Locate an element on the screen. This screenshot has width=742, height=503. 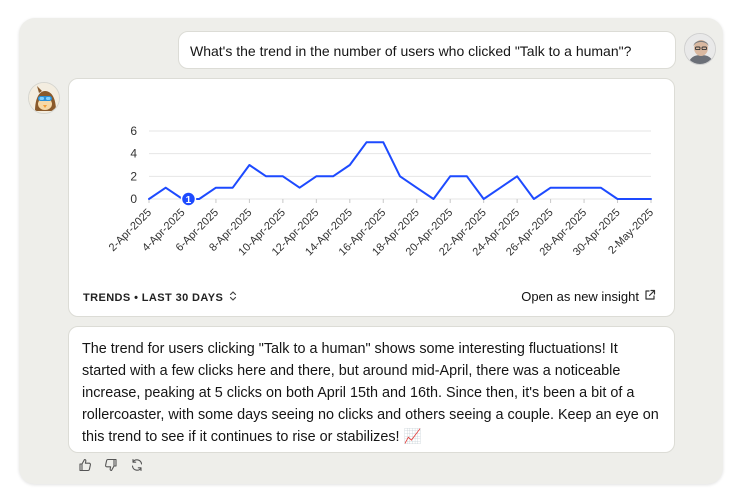
retry-icon is located at coordinates (137, 467).